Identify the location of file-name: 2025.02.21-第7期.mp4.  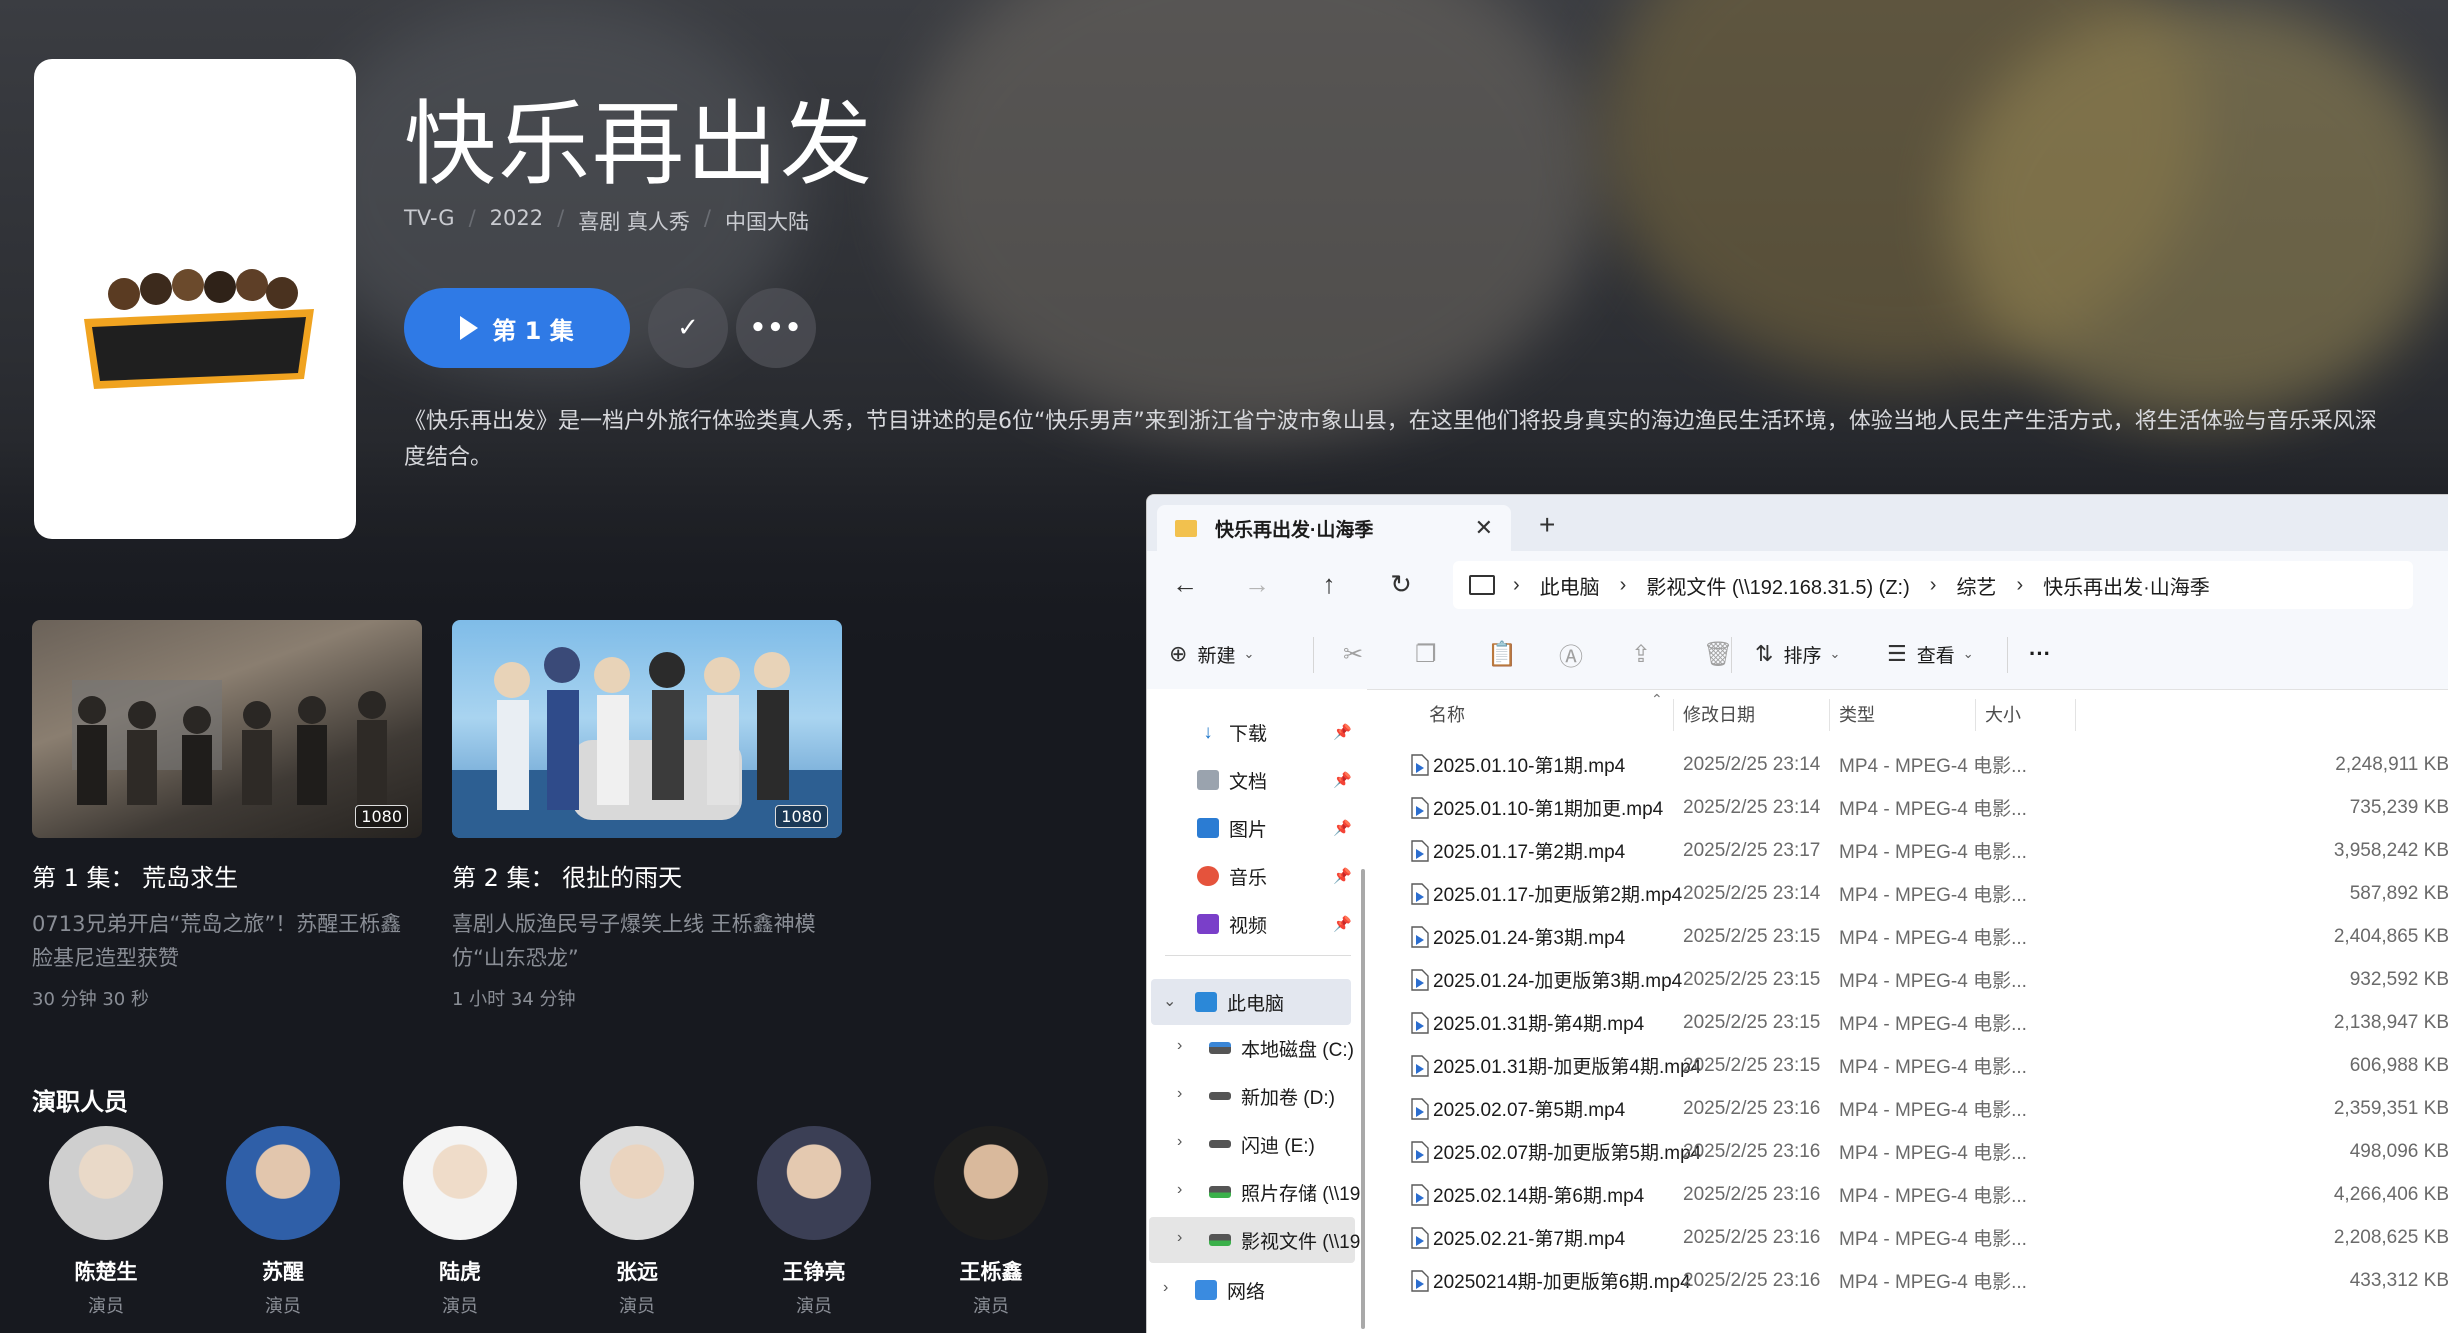
(1529, 1237).